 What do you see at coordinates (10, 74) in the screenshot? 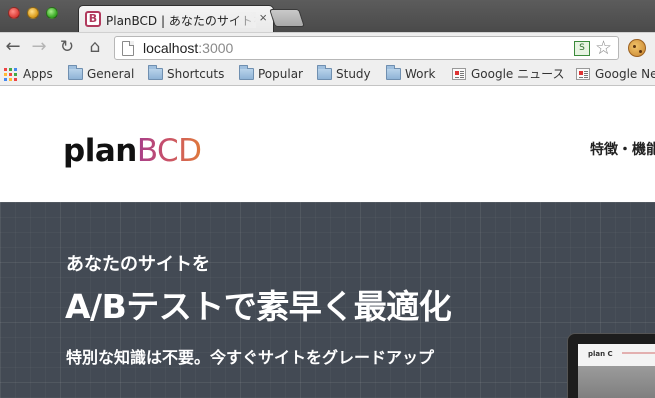
I see `apps-grid-icon` at bounding box center [10, 74].